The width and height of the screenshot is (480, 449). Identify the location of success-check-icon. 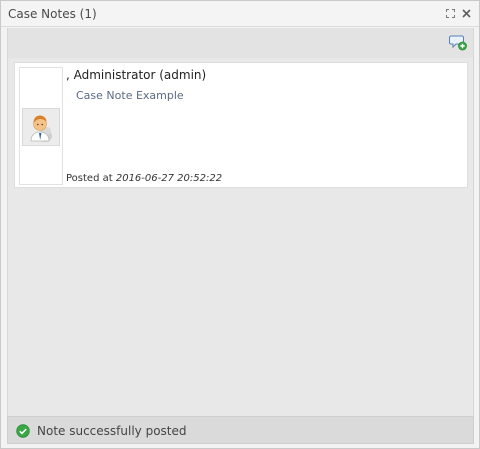
(23, 431).